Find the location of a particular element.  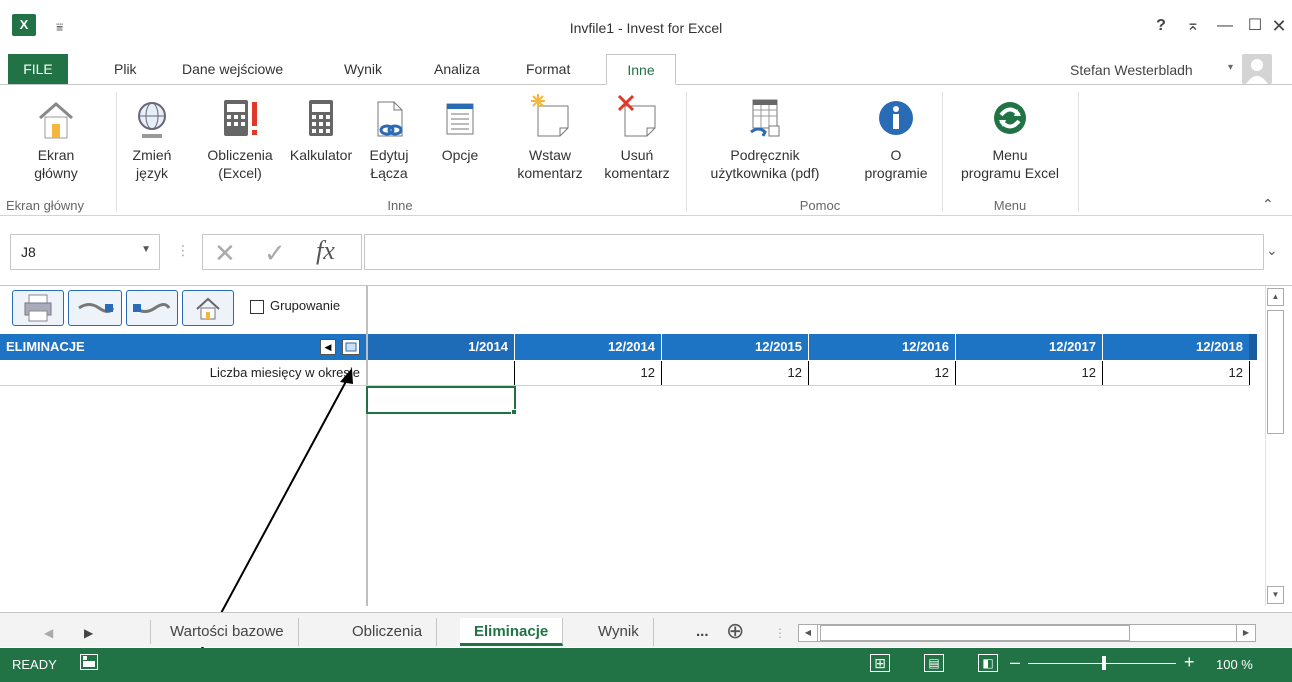

scroll-up-button: ▲ is located at coordinates (1275, 297).